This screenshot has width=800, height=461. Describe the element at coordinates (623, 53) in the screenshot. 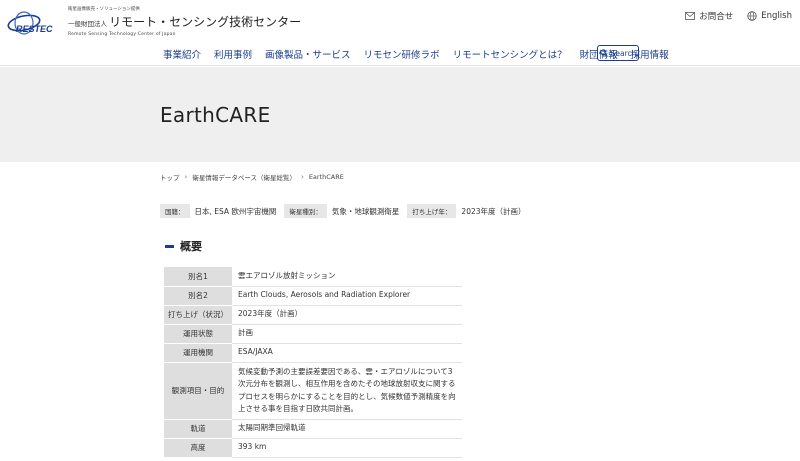

I see `search-label: Search` at that location.